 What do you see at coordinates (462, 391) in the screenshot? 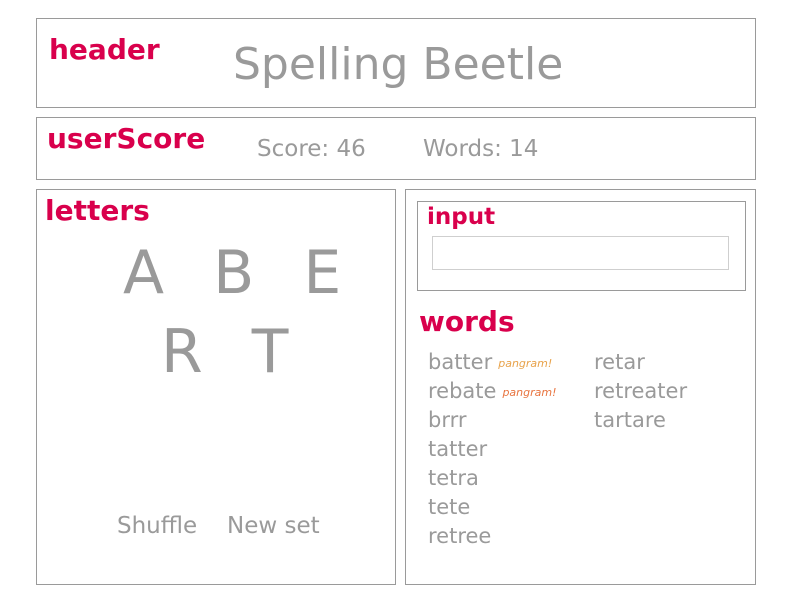
I see `found-word-text: rebate` at bounding box center [462, 391].